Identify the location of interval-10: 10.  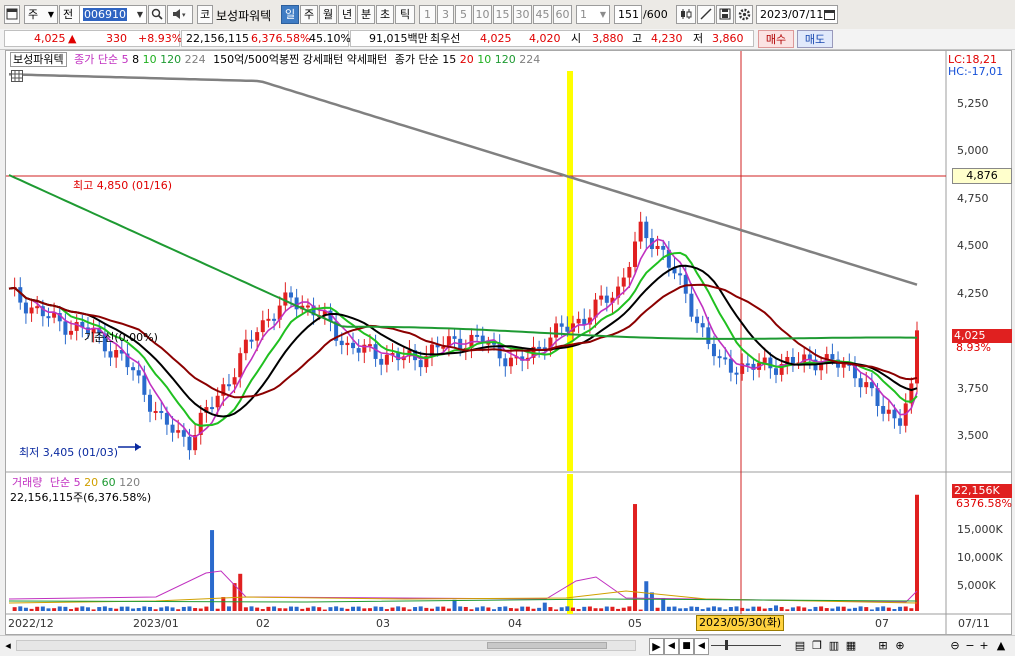
(482, 14).